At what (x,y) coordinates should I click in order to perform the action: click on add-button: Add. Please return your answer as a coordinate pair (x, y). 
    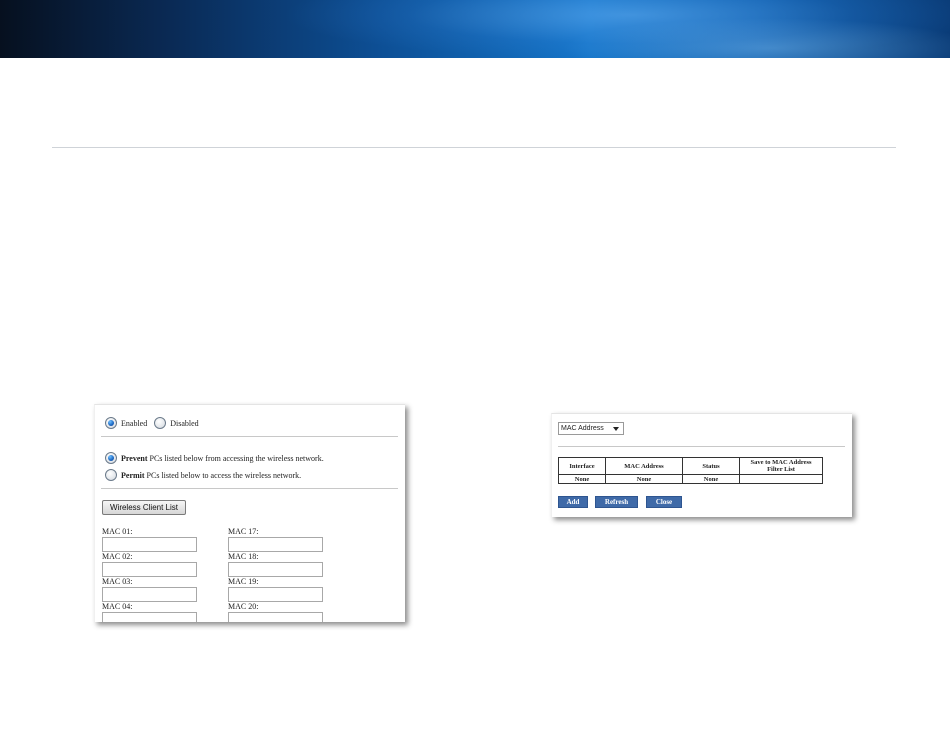
    Looking at the image, I should click on (573, 502).